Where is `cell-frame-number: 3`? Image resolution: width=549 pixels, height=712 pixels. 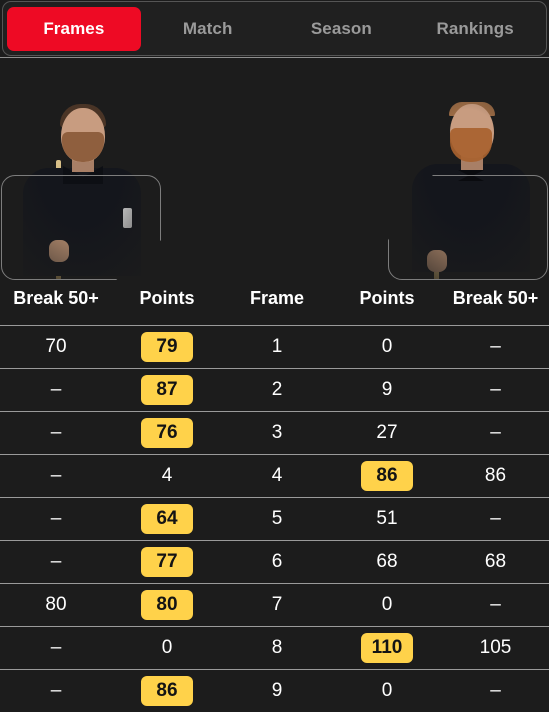 cell-frame-number: 3 is located at coordinates (277, 433).